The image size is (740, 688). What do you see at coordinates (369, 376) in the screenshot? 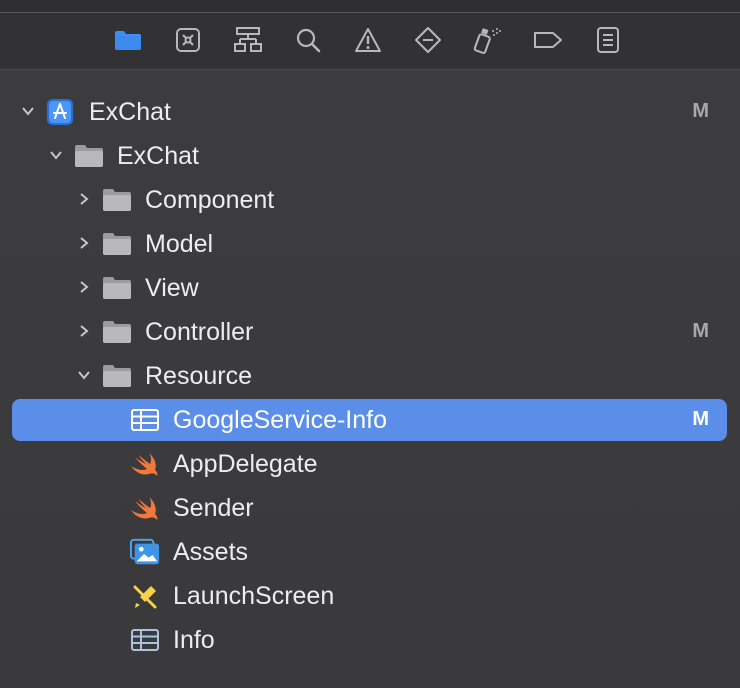
I see `tree-row-resource: Resource` at bounding box center [369, 376].